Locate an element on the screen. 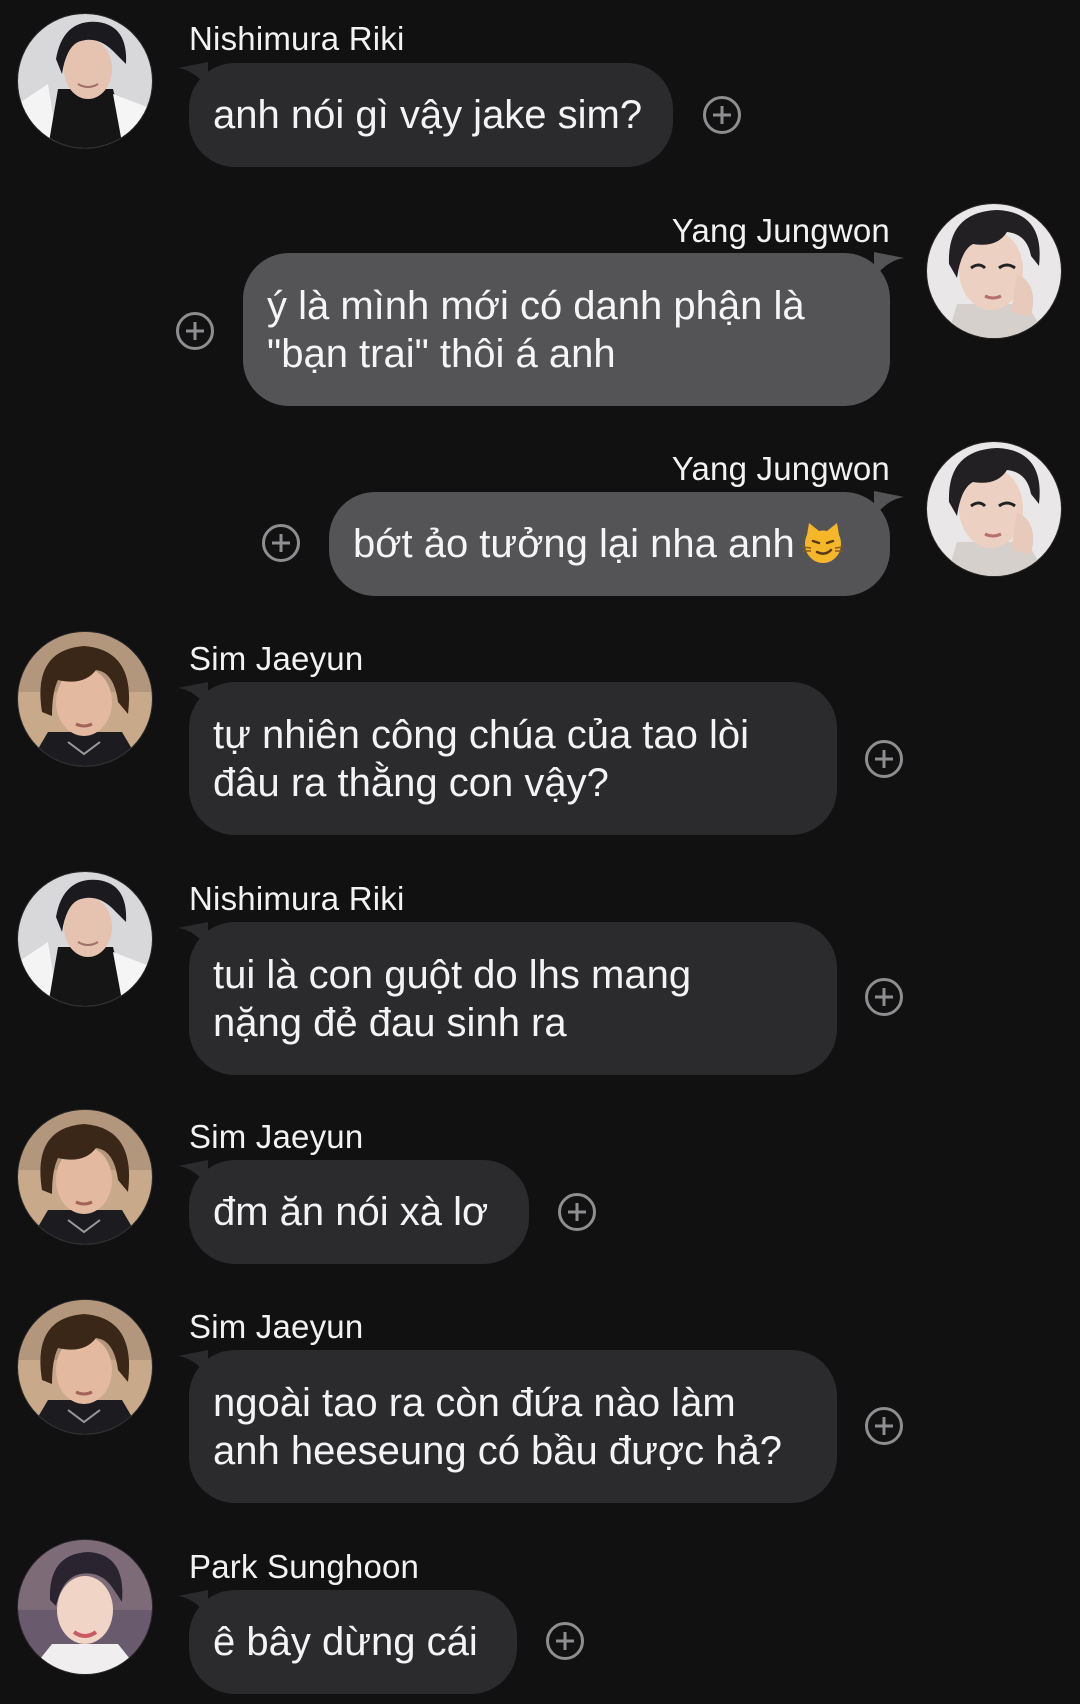 The image size is (1080, 1704). message-bubble: bớt ảo tưởng lại nha anh is located at coordinates (609, 544).